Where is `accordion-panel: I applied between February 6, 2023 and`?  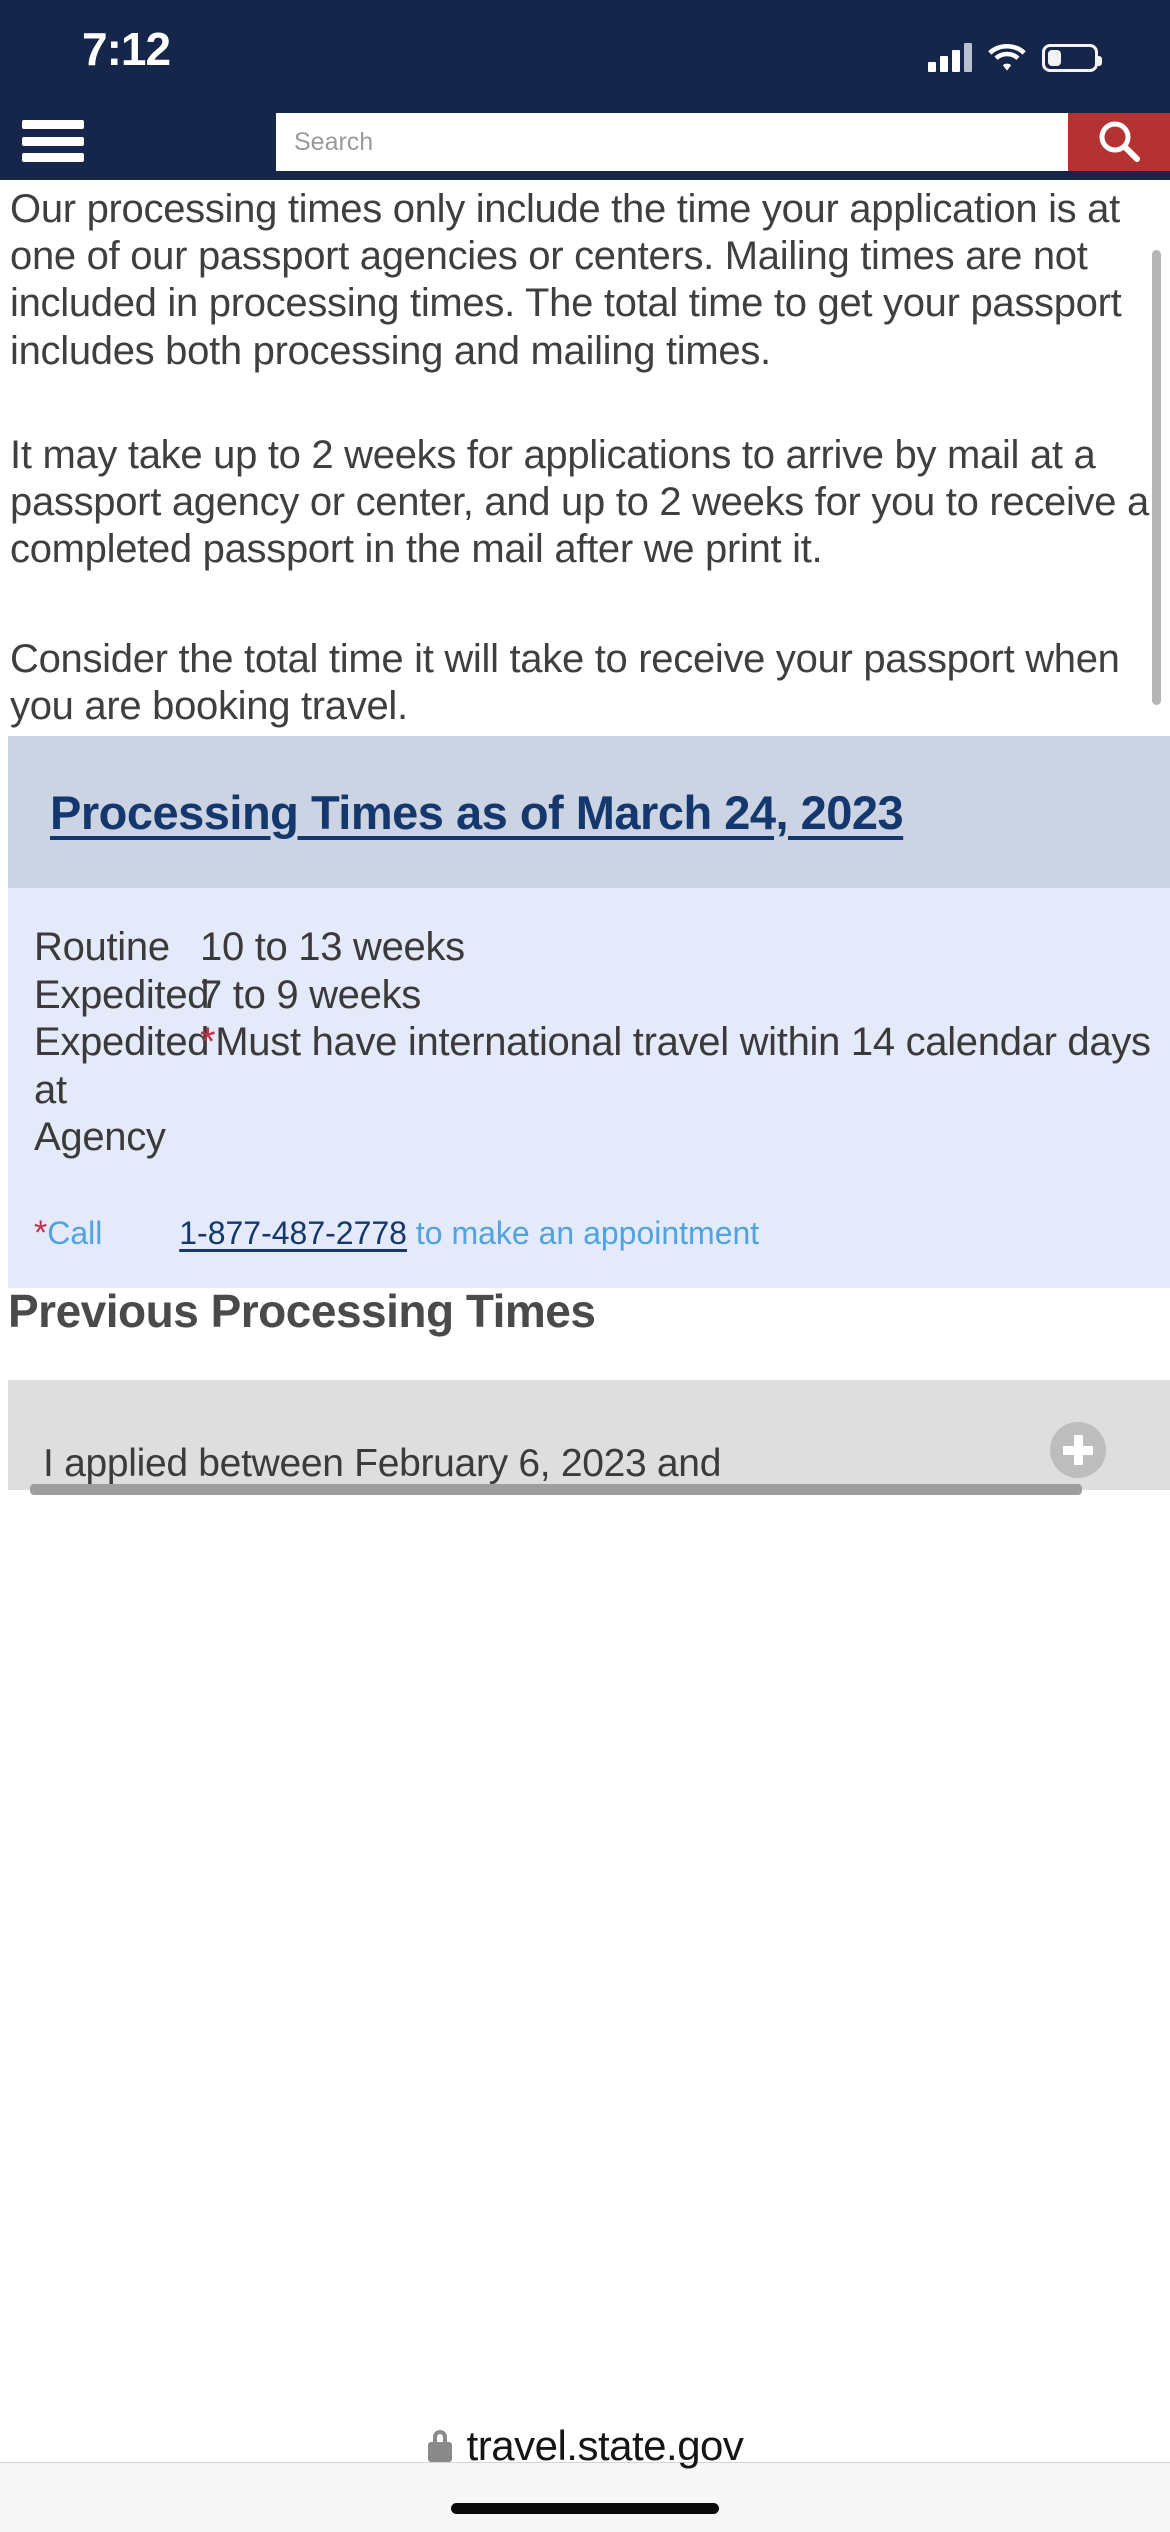
accordion-panel: I applied between February 6, 2023 and is located at coordinates (589, 1437).